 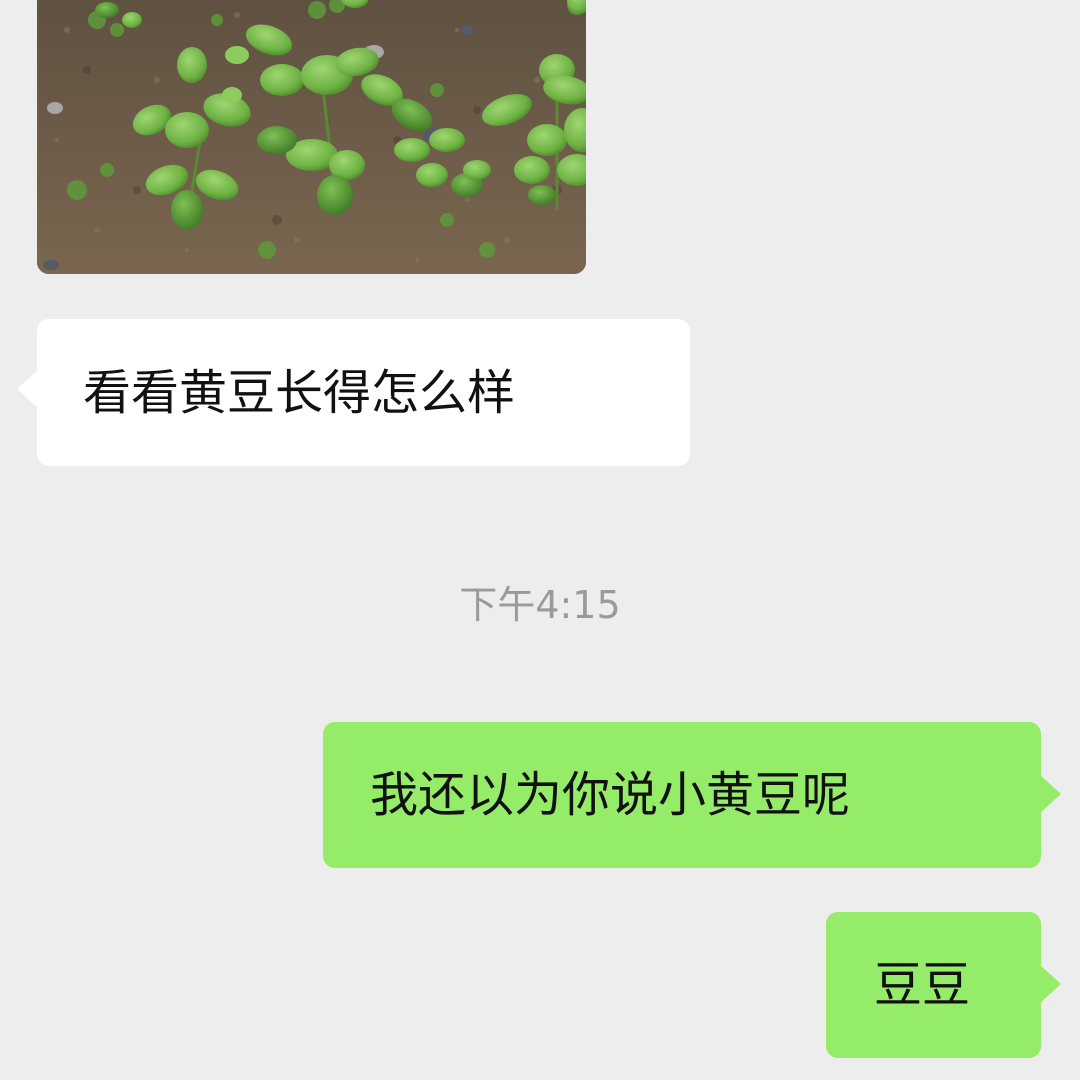 What do you see at coordinates (922, 985) in the screenshot?
I see `message-text: 豆豆` at bounding box center [922, 985].